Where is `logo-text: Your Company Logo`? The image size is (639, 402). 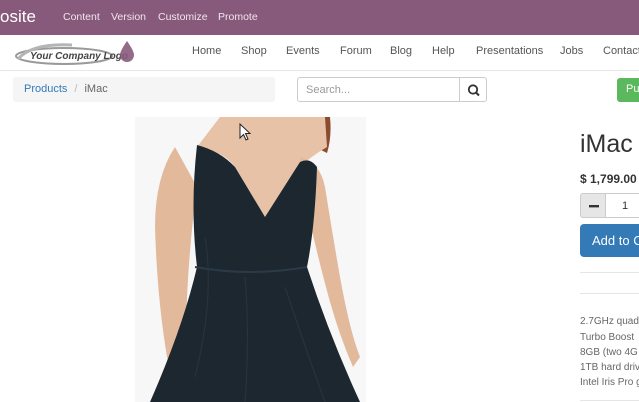 logo-text: Your Company Logo is located at coordinates (79, 56).